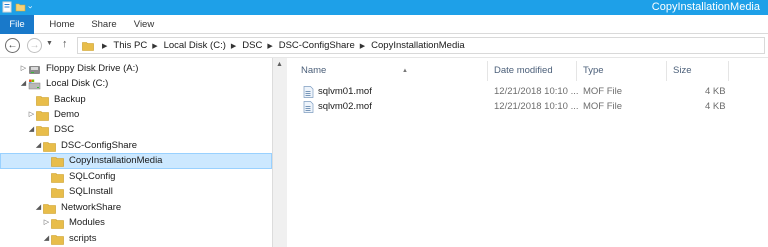 The height and width of the screenshot is (247, 768). I want to click on file-name: sqlvm02.mof, so click(345, 106).